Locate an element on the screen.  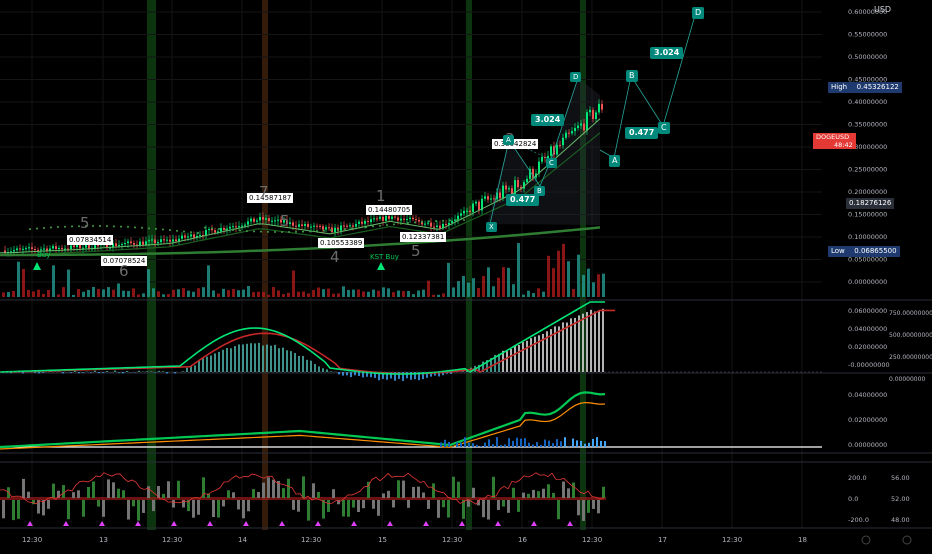
projection-a: A is located at coordinates (614, 161).